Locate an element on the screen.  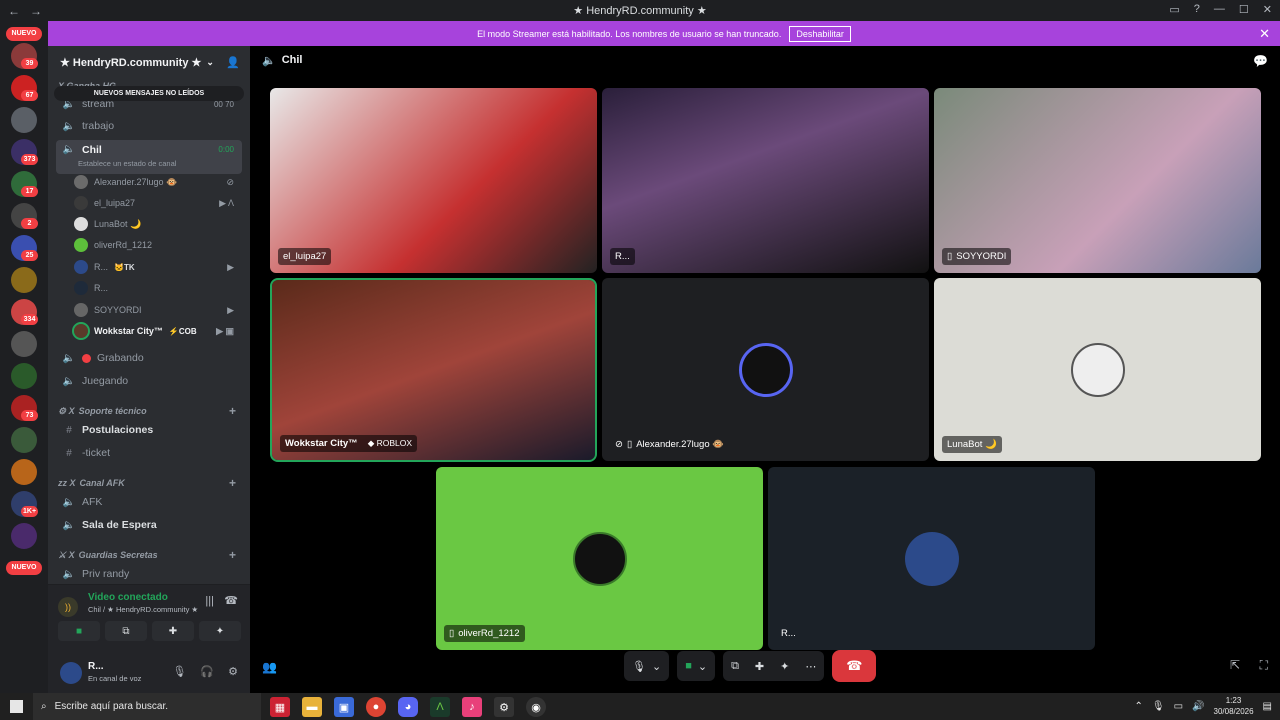
tiktok-icon: ♪ is located at coordinates (472, 707).